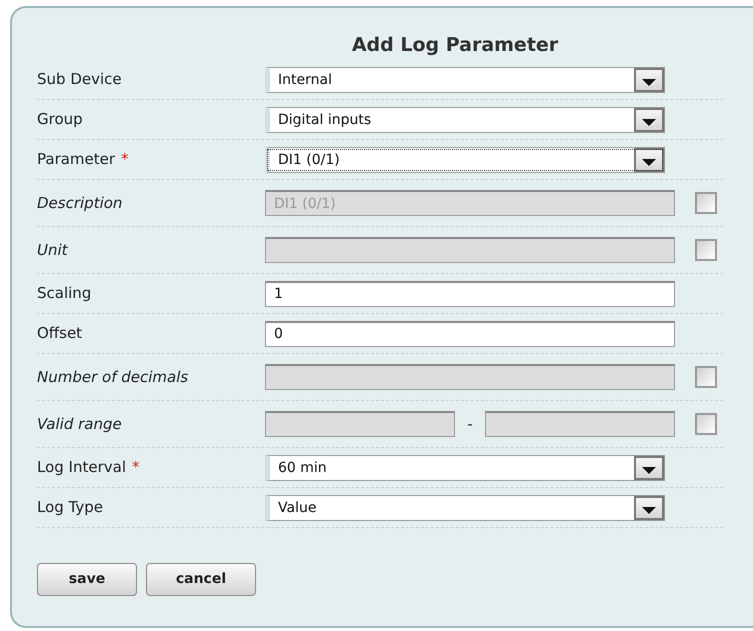 The width and height of the screenshot is (753, 631). I want to click on dropdown: Value, so click(465, 507).